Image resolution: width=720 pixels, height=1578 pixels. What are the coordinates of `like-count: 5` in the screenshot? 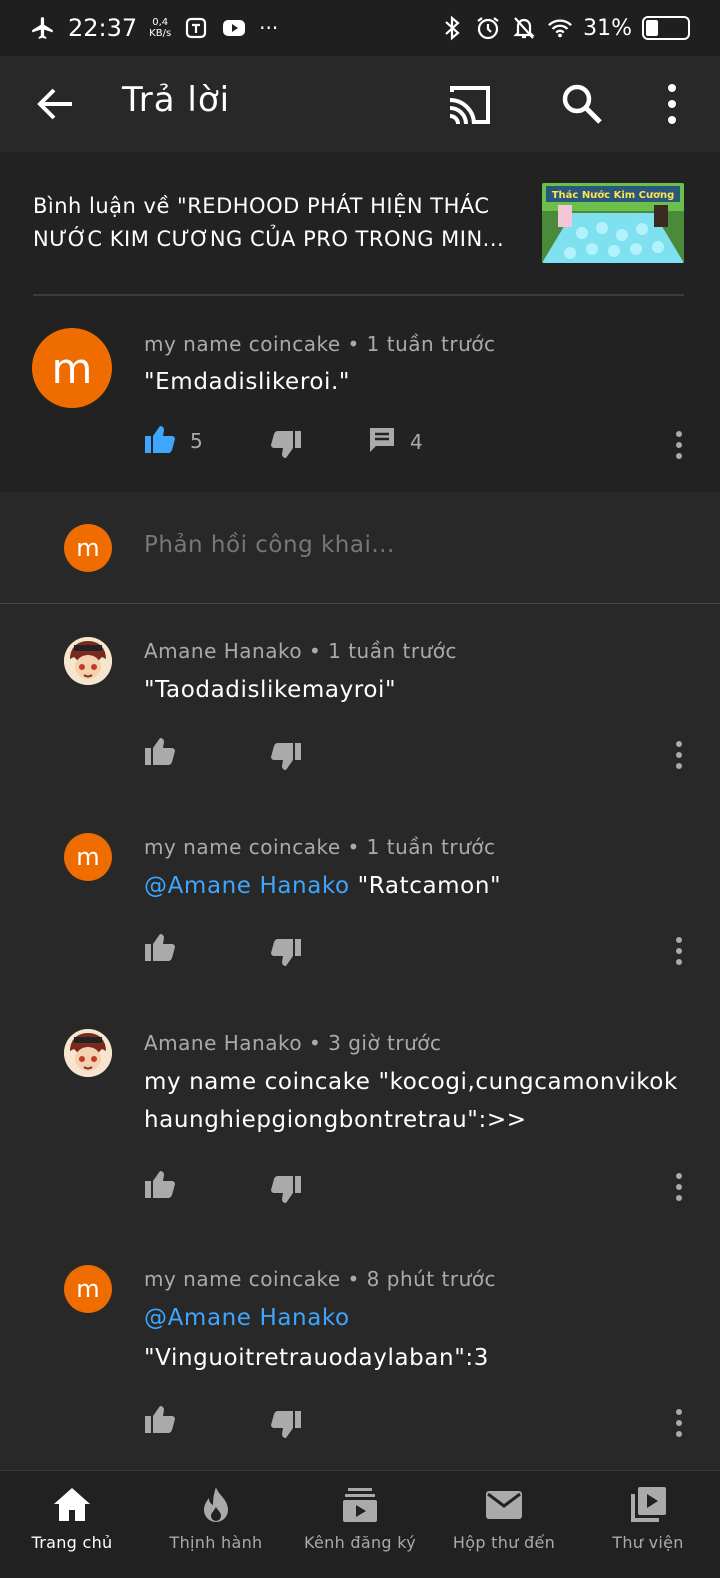 It's located at (196, 441).